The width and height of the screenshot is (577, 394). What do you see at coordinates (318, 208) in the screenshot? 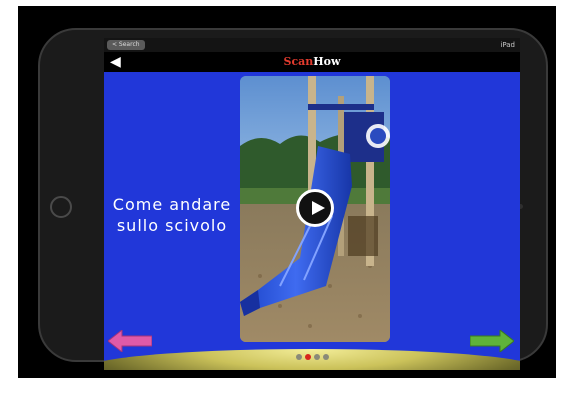
I see `play-icon` at bounding box center [318, 208].